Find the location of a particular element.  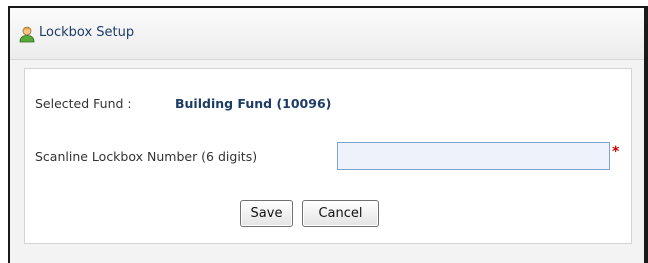

selected-fund-label: Selected Fund : is located at coordinates (83, 103).